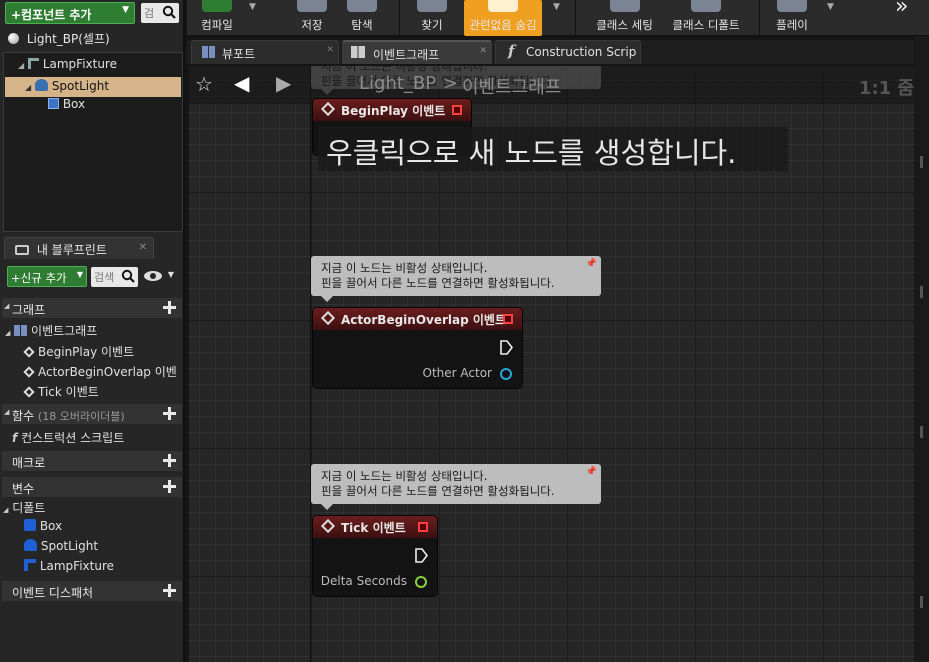 The width and height of the screenshot is (929, 662). I want to click on play-button: 플레이, so click(792, 18).